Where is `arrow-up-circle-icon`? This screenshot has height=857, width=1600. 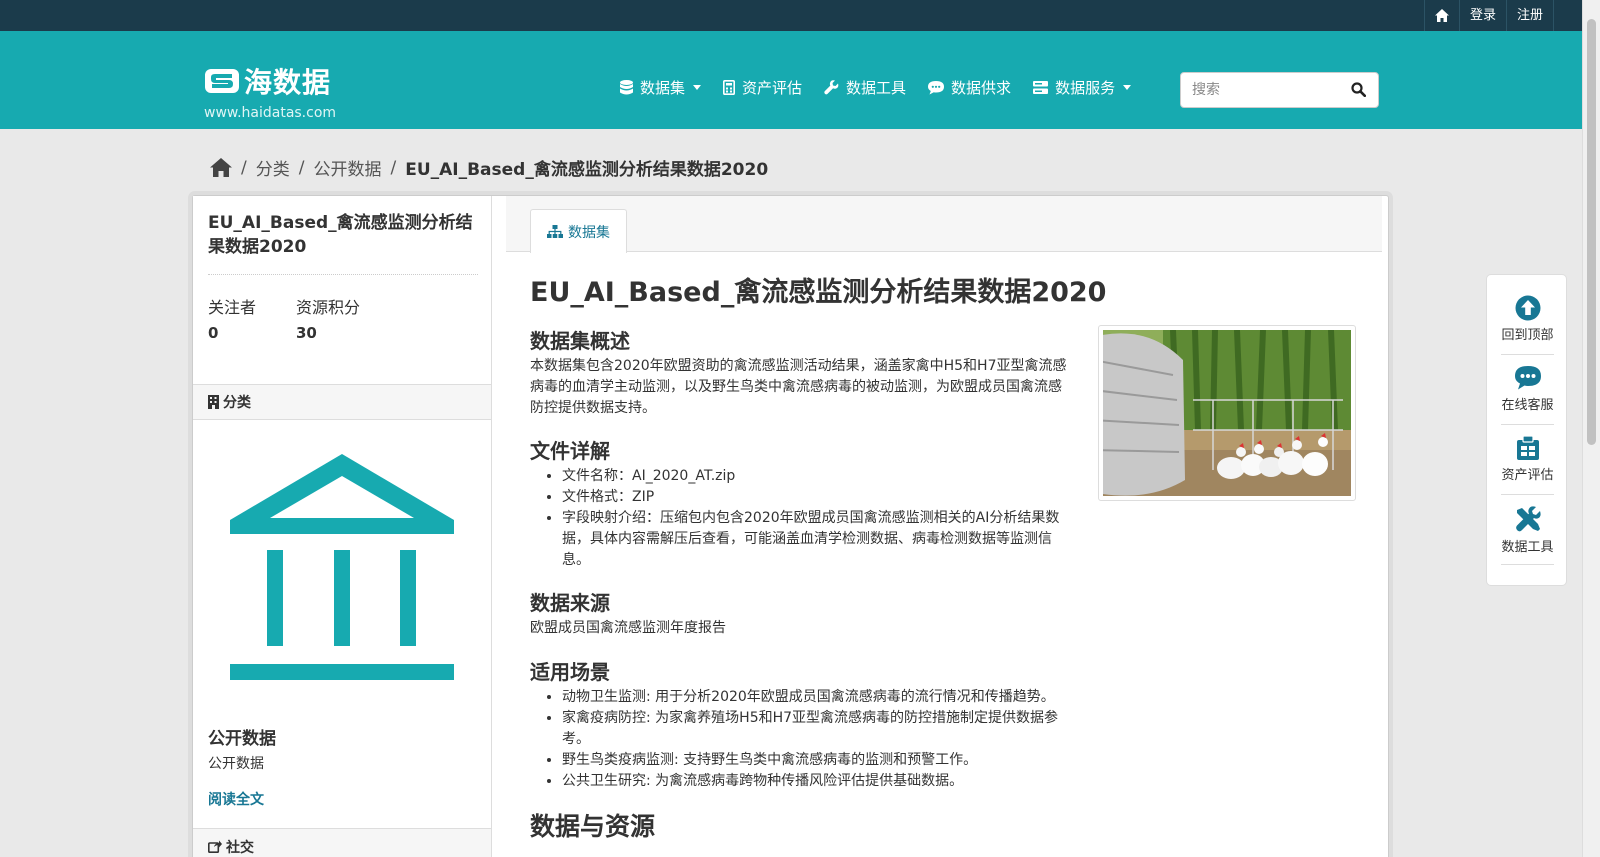
arrow-up-circle-icon is located at coordinates (1527, 308).